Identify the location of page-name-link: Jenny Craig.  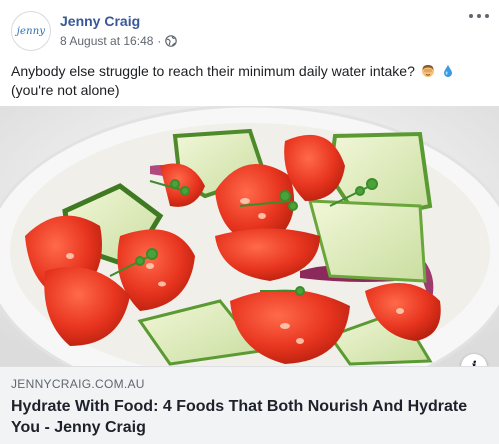
(100, 21).